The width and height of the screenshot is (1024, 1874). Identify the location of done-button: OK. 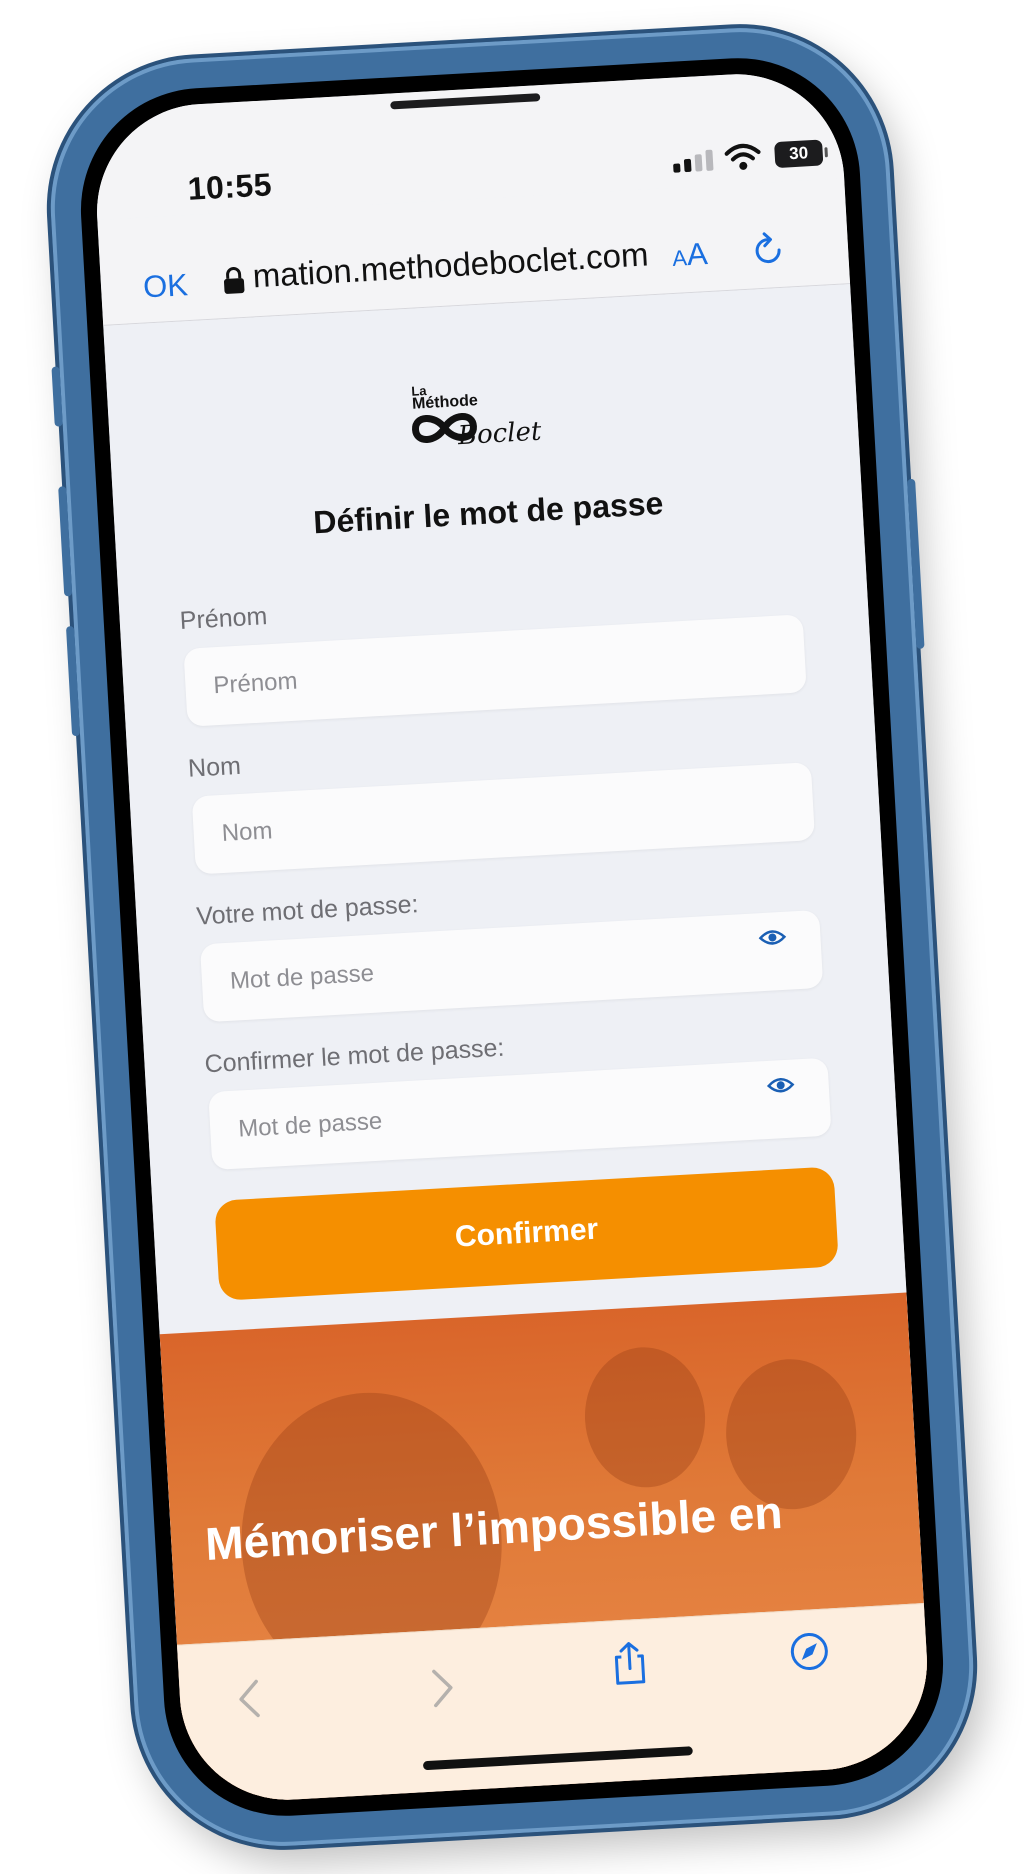
(165, 286).